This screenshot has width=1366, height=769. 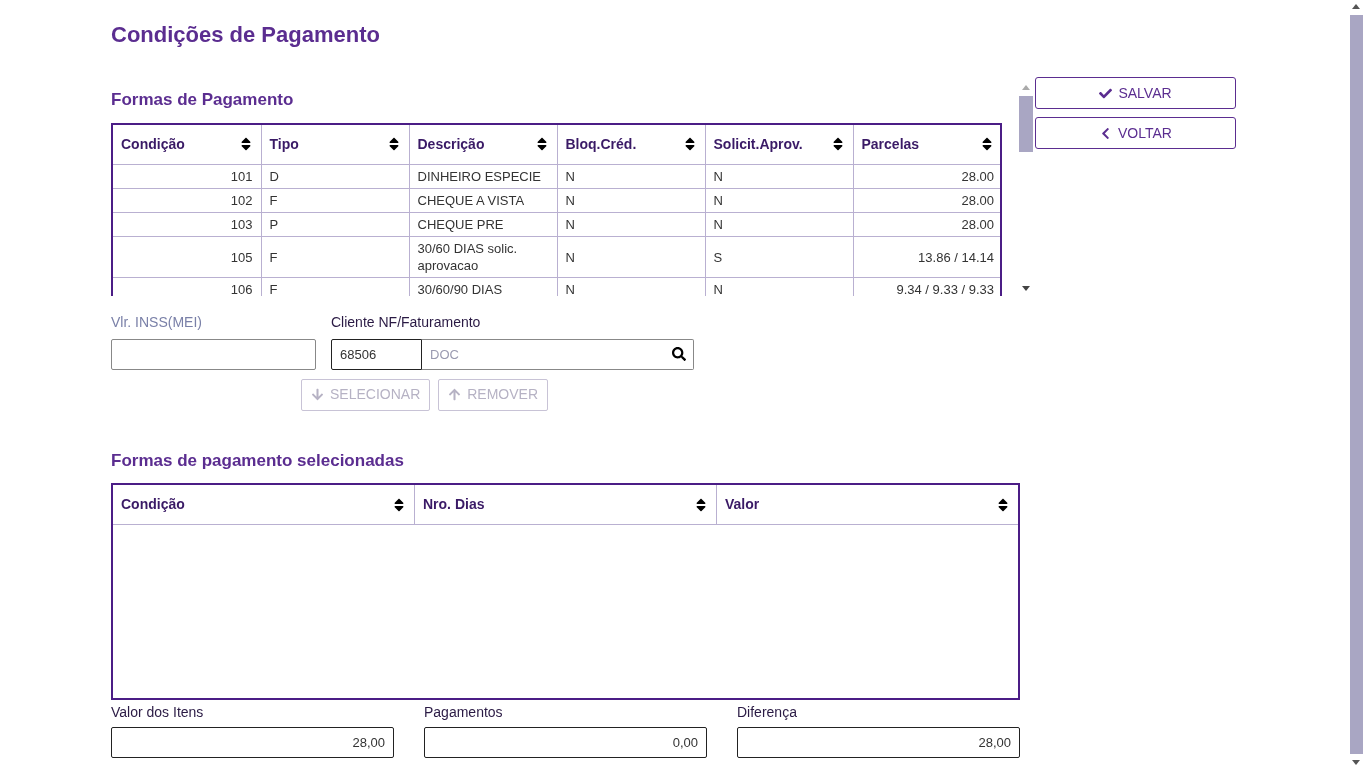 I want to click on action-button: VOLTAR, so click(x=1135, y=133).